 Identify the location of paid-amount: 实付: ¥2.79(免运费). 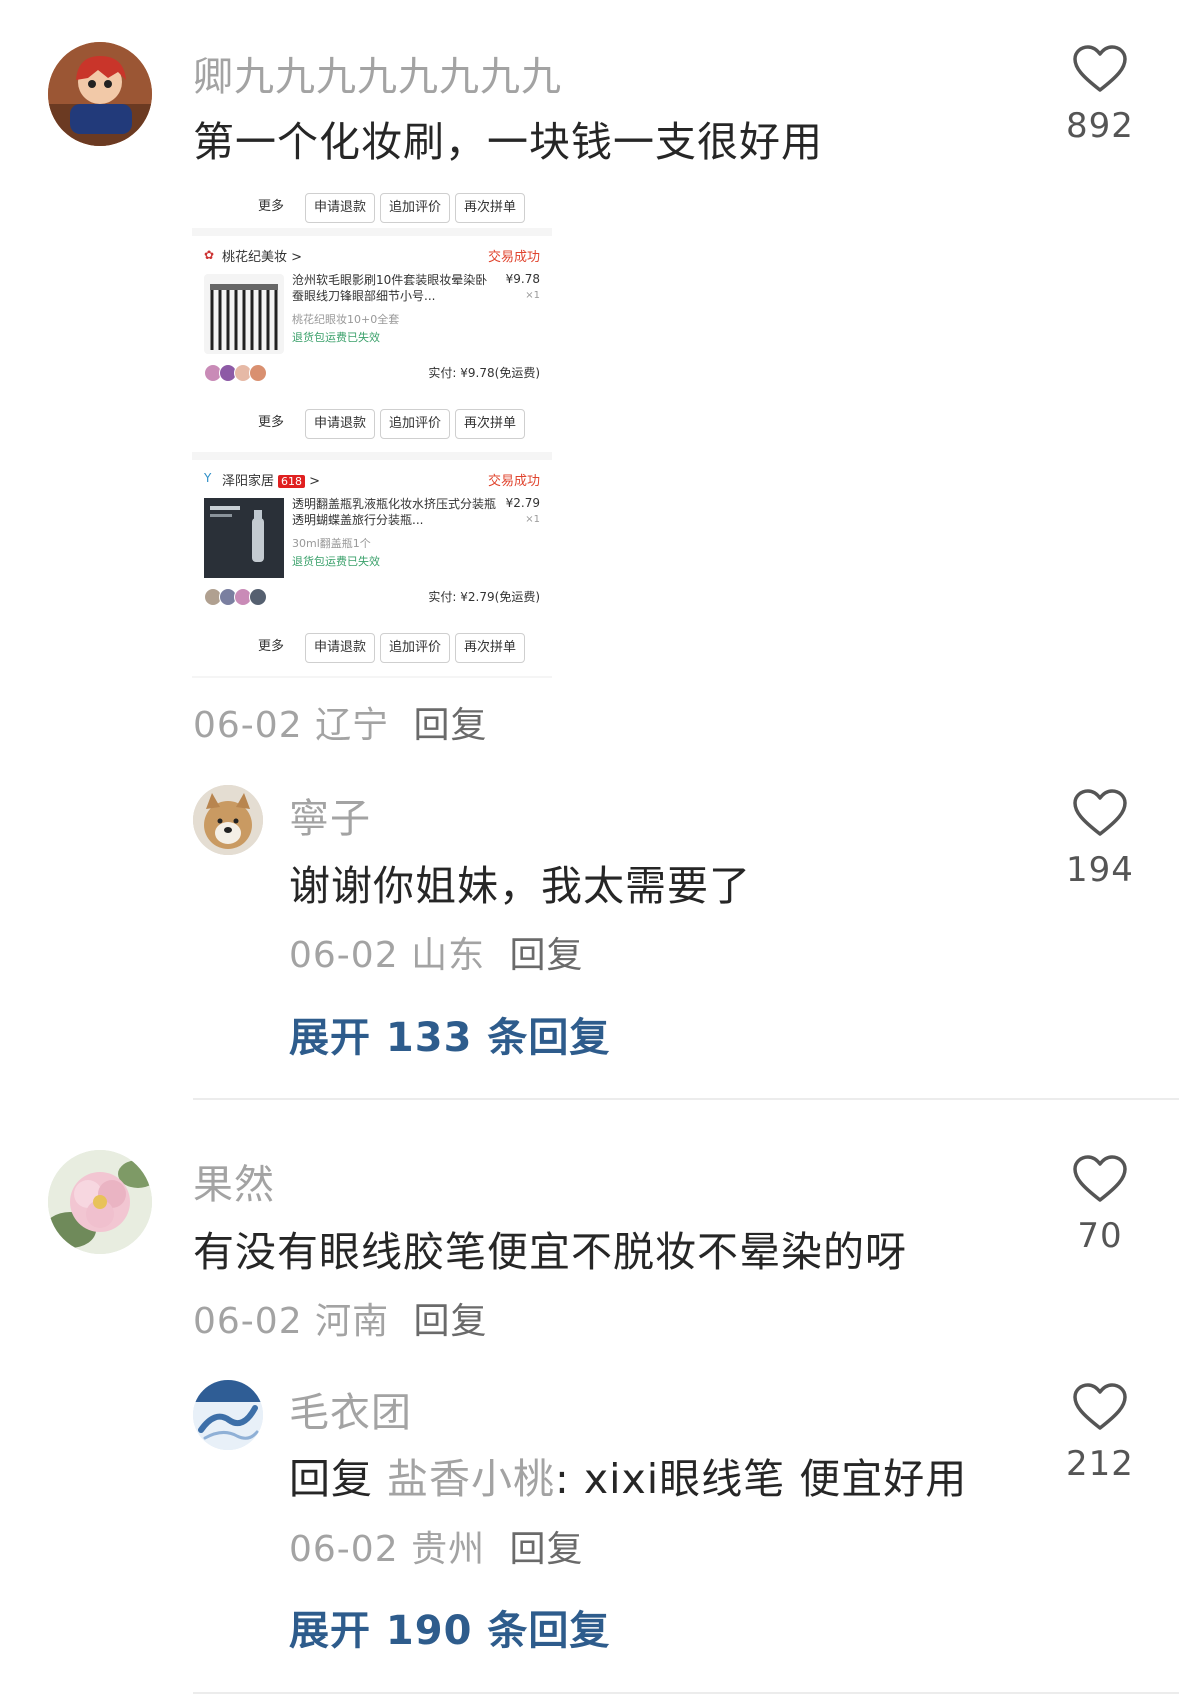
(484, 597).